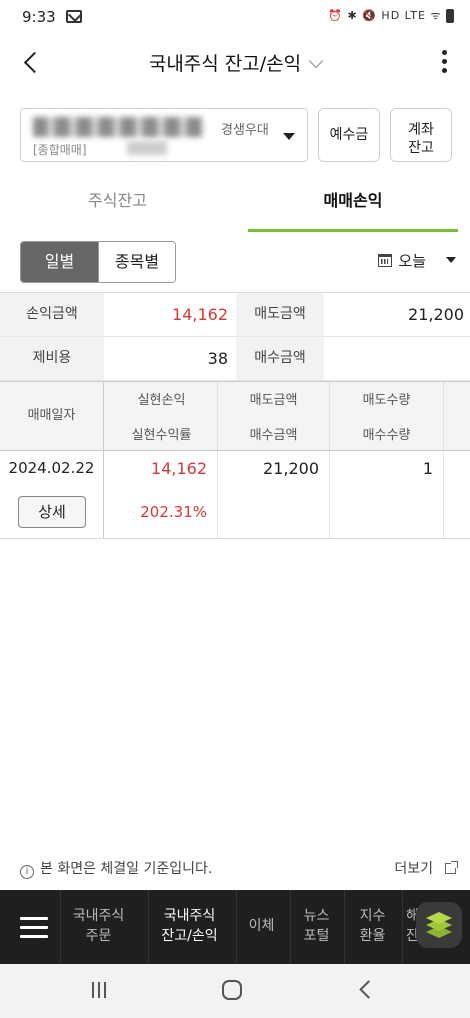  What do you see at coordinates (136, 262) in the screenshot?
I see `toggle-by-item: 종목별` at bounding box center [136, 262].